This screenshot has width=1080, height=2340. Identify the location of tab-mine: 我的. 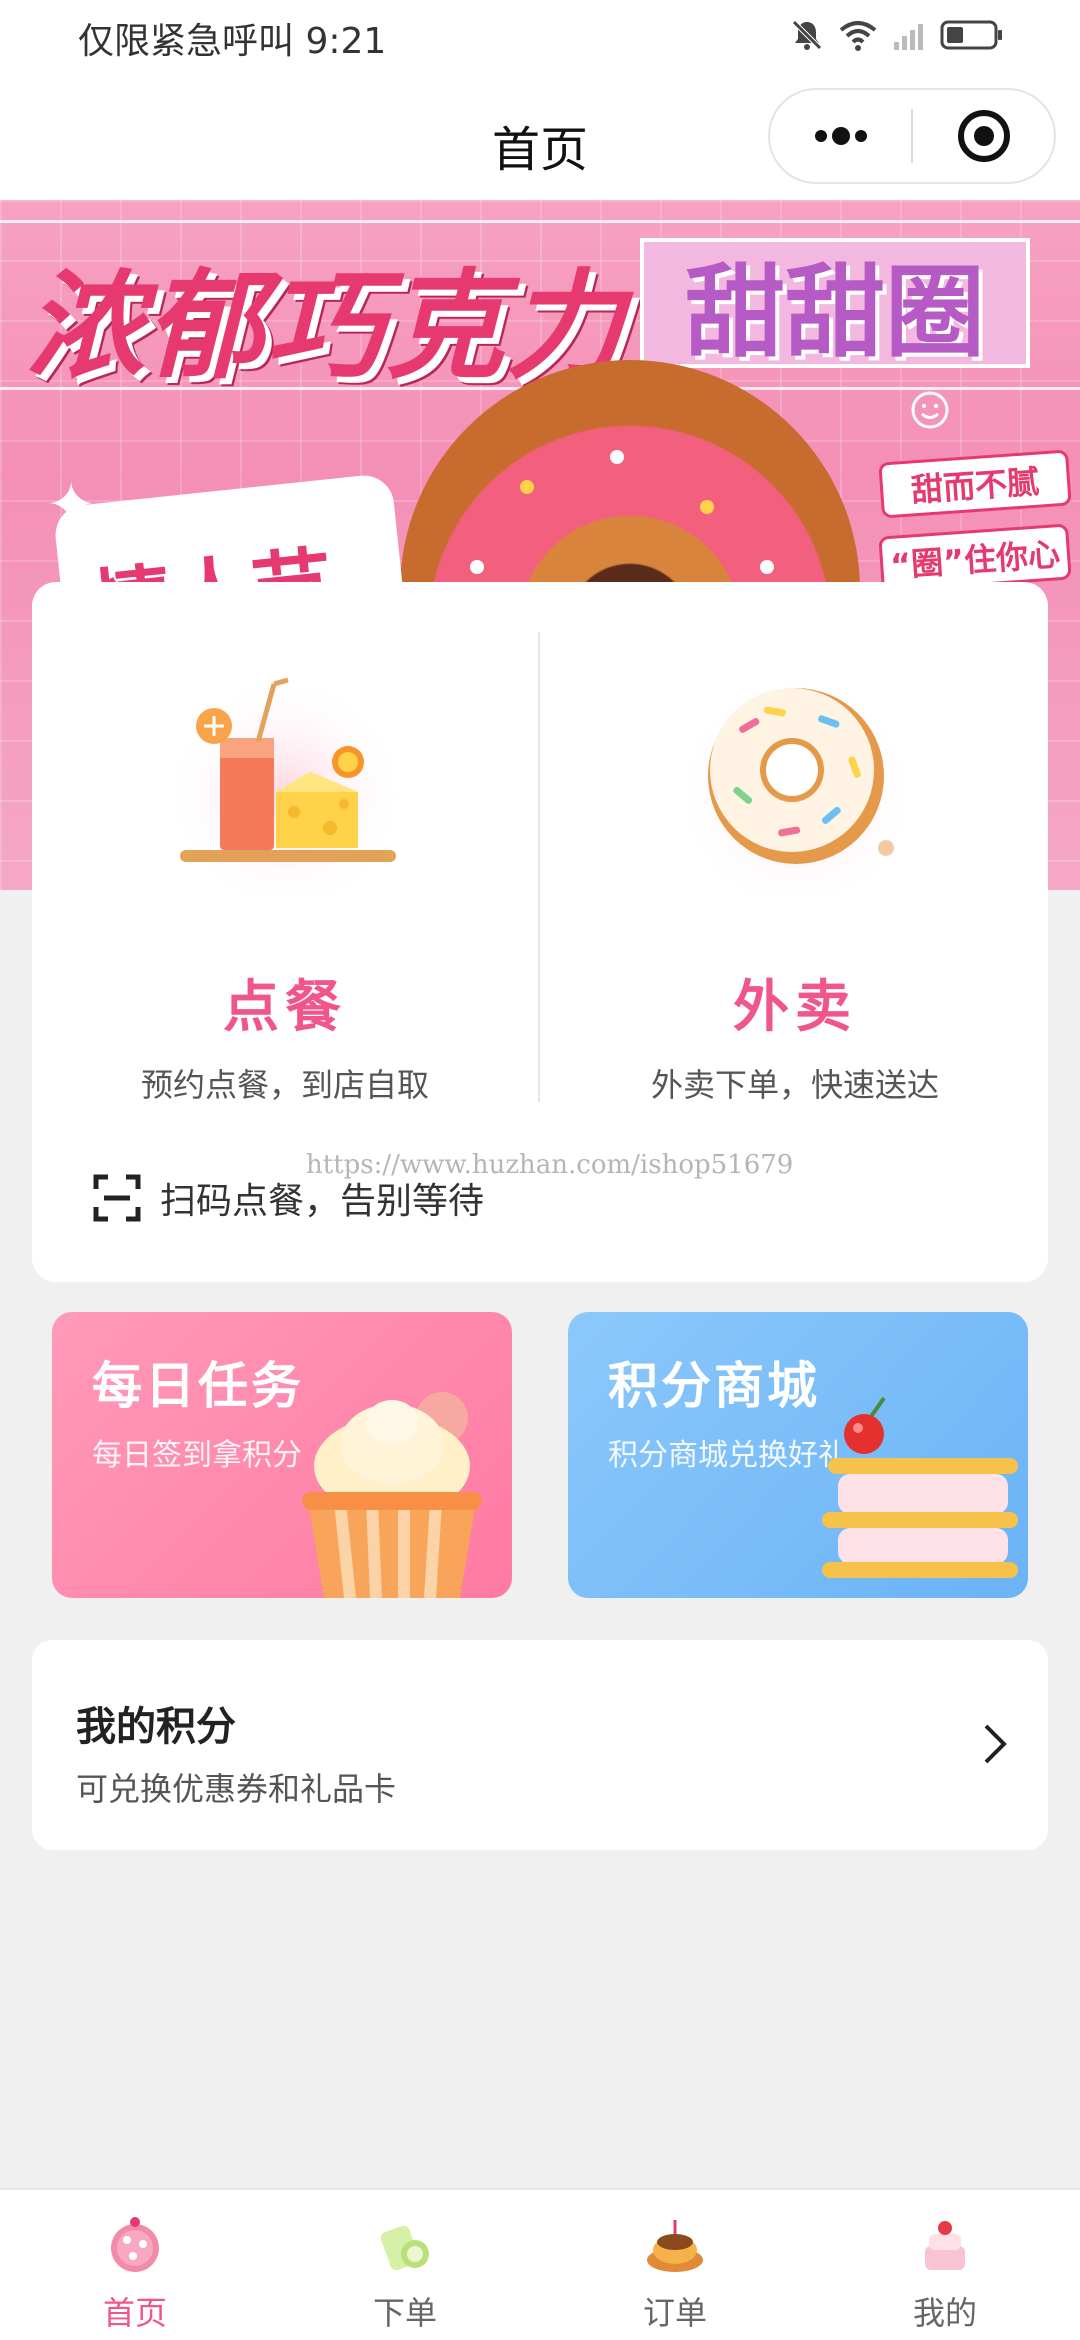
(945, 2265).